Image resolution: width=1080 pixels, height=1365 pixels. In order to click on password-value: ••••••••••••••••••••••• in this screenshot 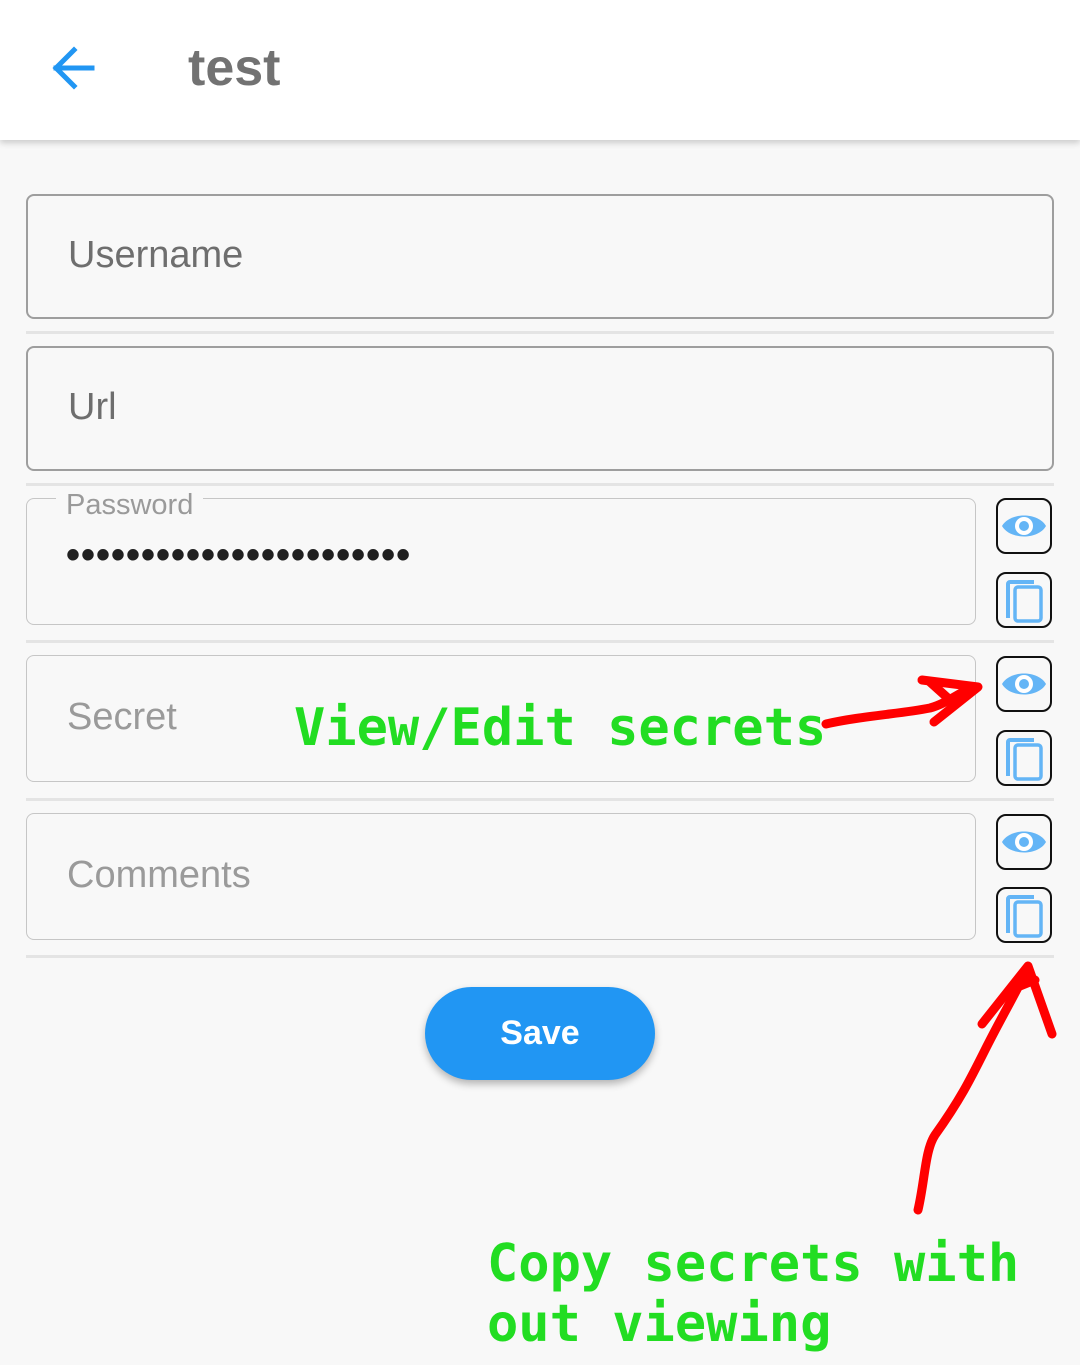, I will do `click(239, 555)`.